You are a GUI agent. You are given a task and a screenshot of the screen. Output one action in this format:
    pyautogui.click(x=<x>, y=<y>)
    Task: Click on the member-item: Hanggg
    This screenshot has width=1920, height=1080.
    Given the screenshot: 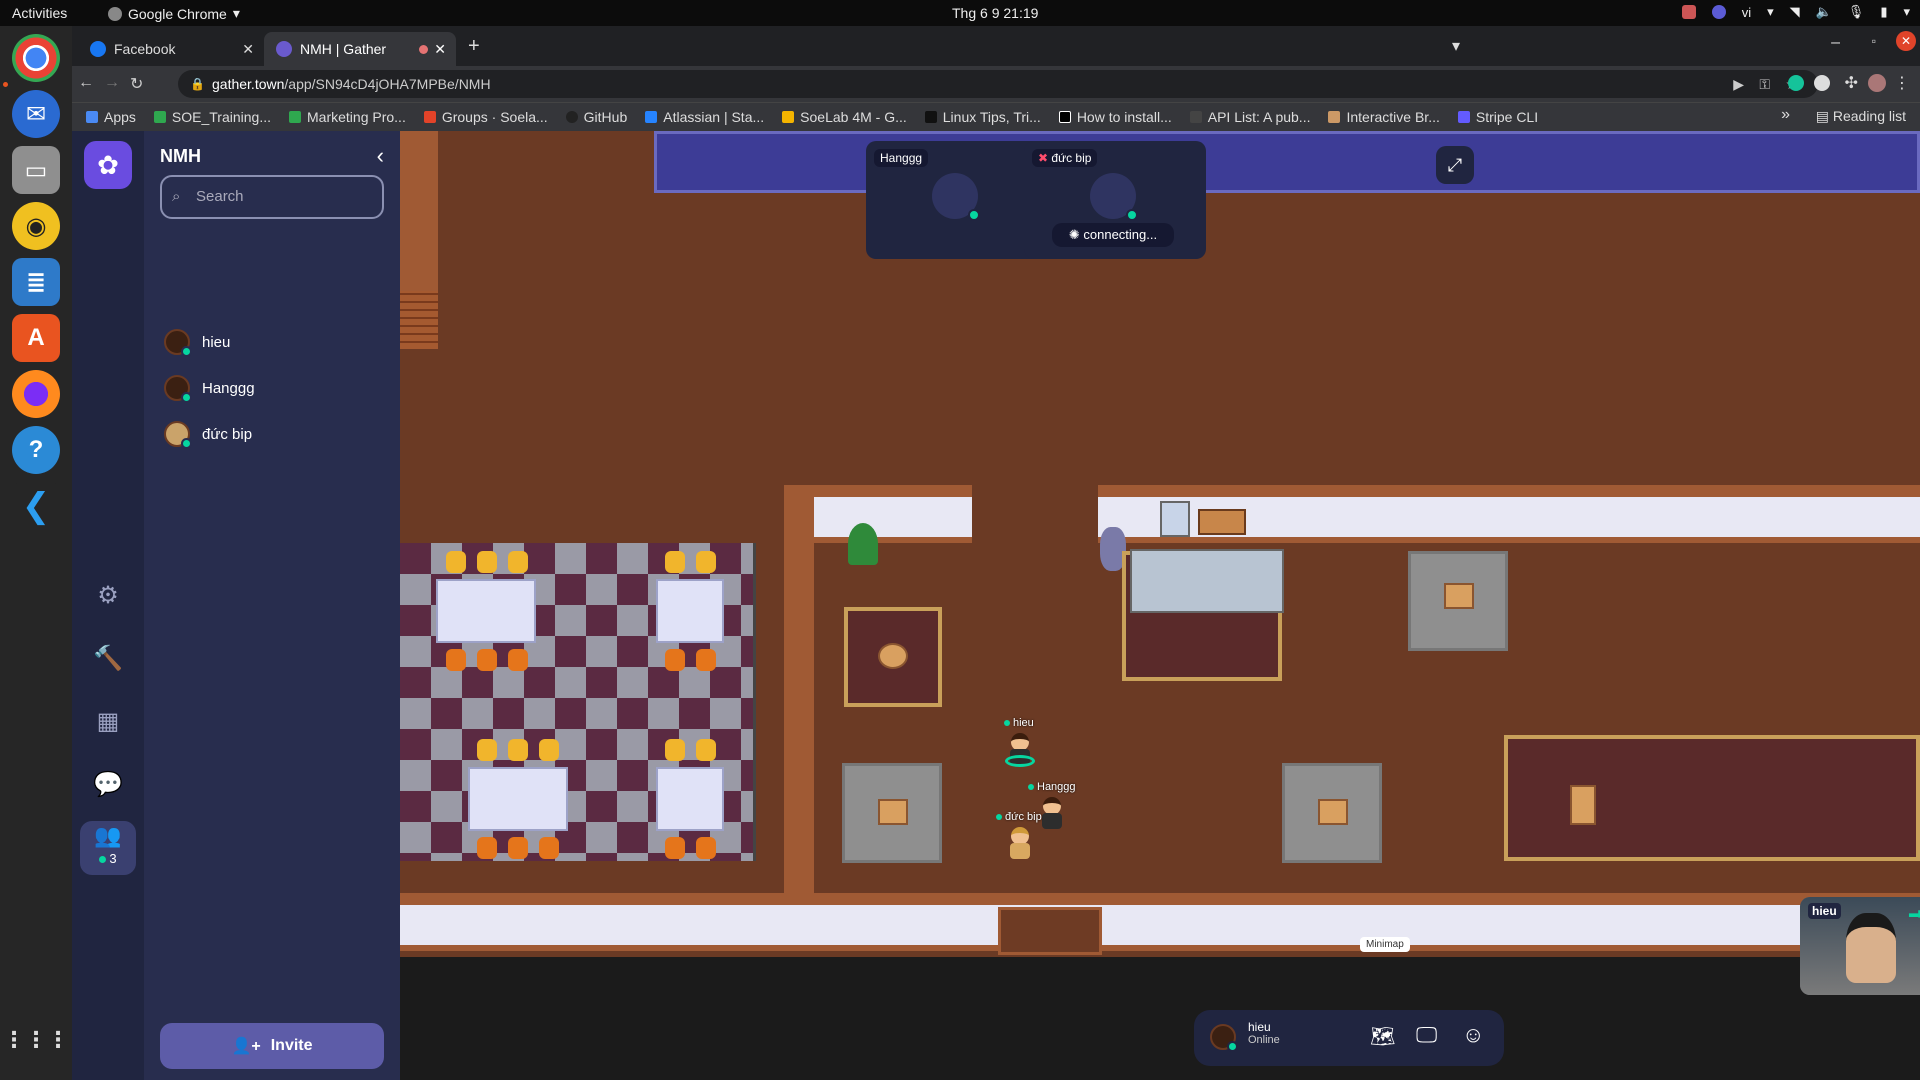 What is the action you would take?
    pyautogui.click(x=209, y=388)
    